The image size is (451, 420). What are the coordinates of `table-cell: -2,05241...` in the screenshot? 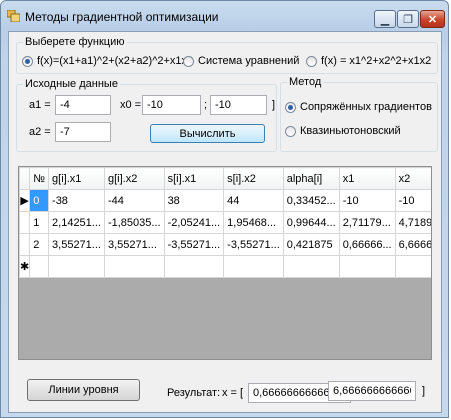 It's located at (194, 222).